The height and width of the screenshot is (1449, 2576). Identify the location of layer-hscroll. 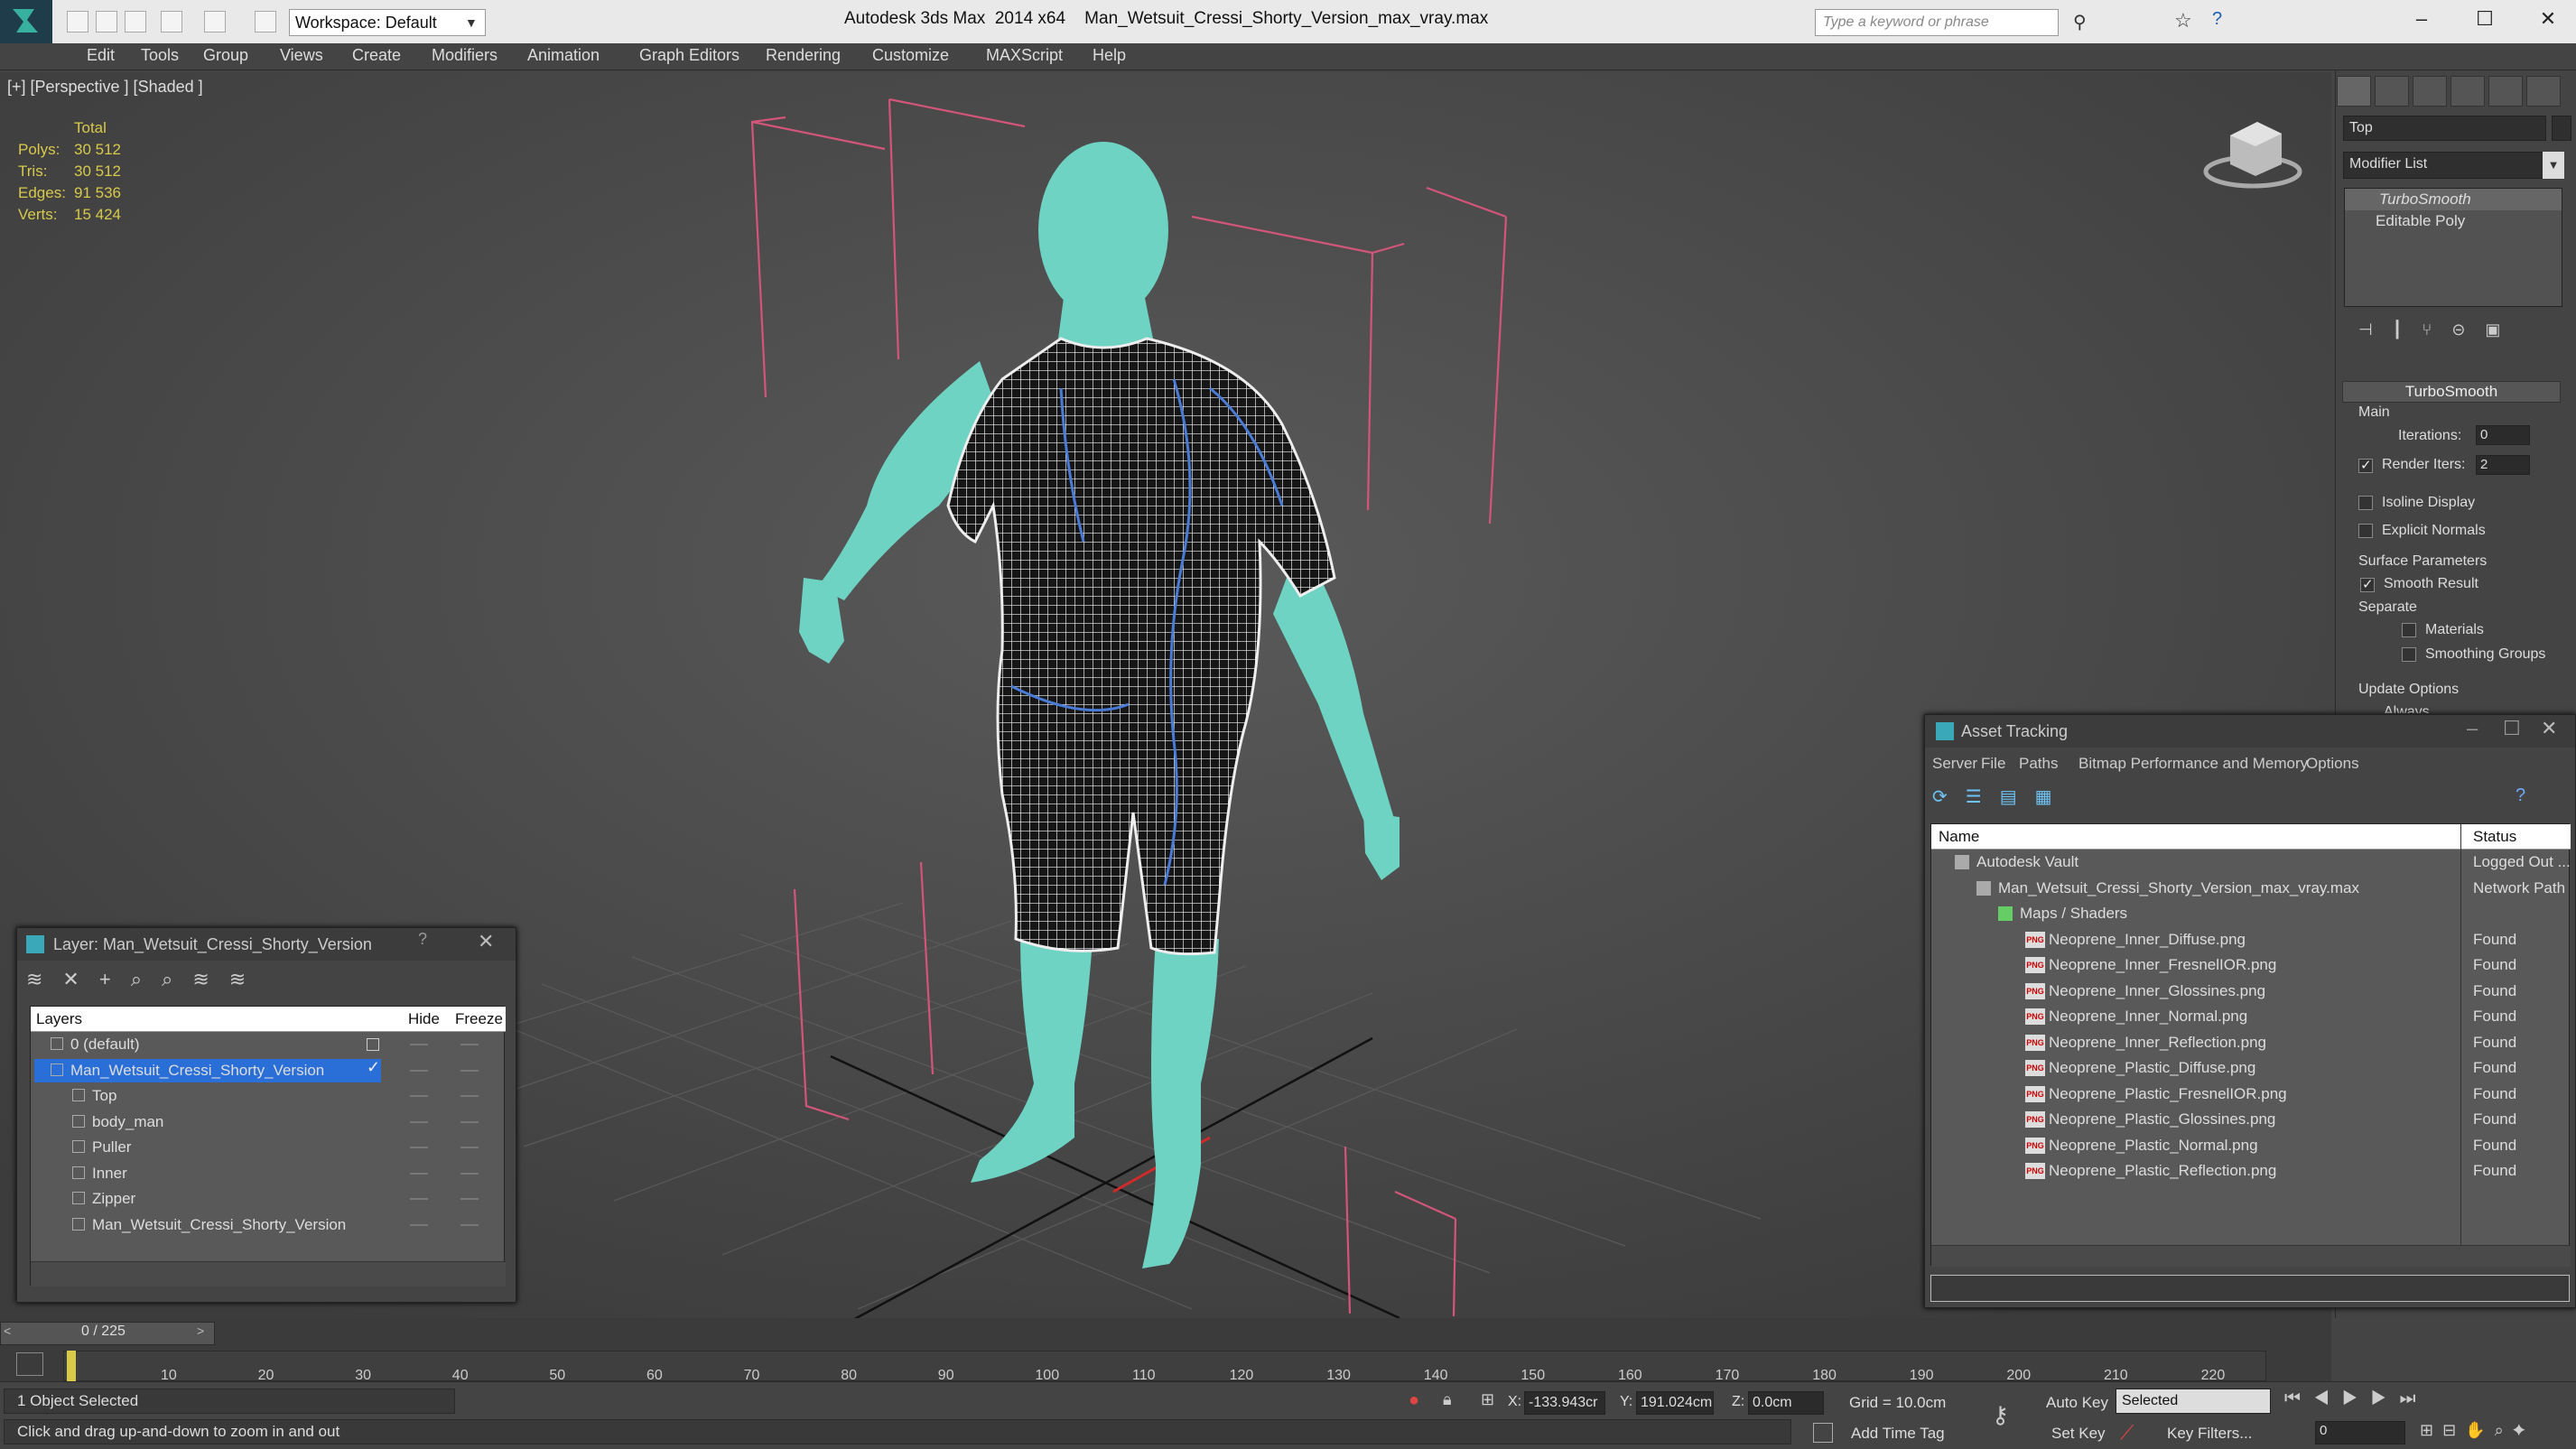
(268, 1273).